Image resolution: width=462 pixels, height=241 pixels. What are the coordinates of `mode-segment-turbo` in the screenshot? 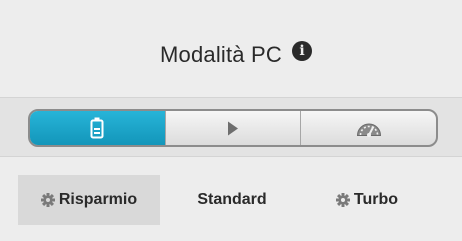 It's located at (368, 128).